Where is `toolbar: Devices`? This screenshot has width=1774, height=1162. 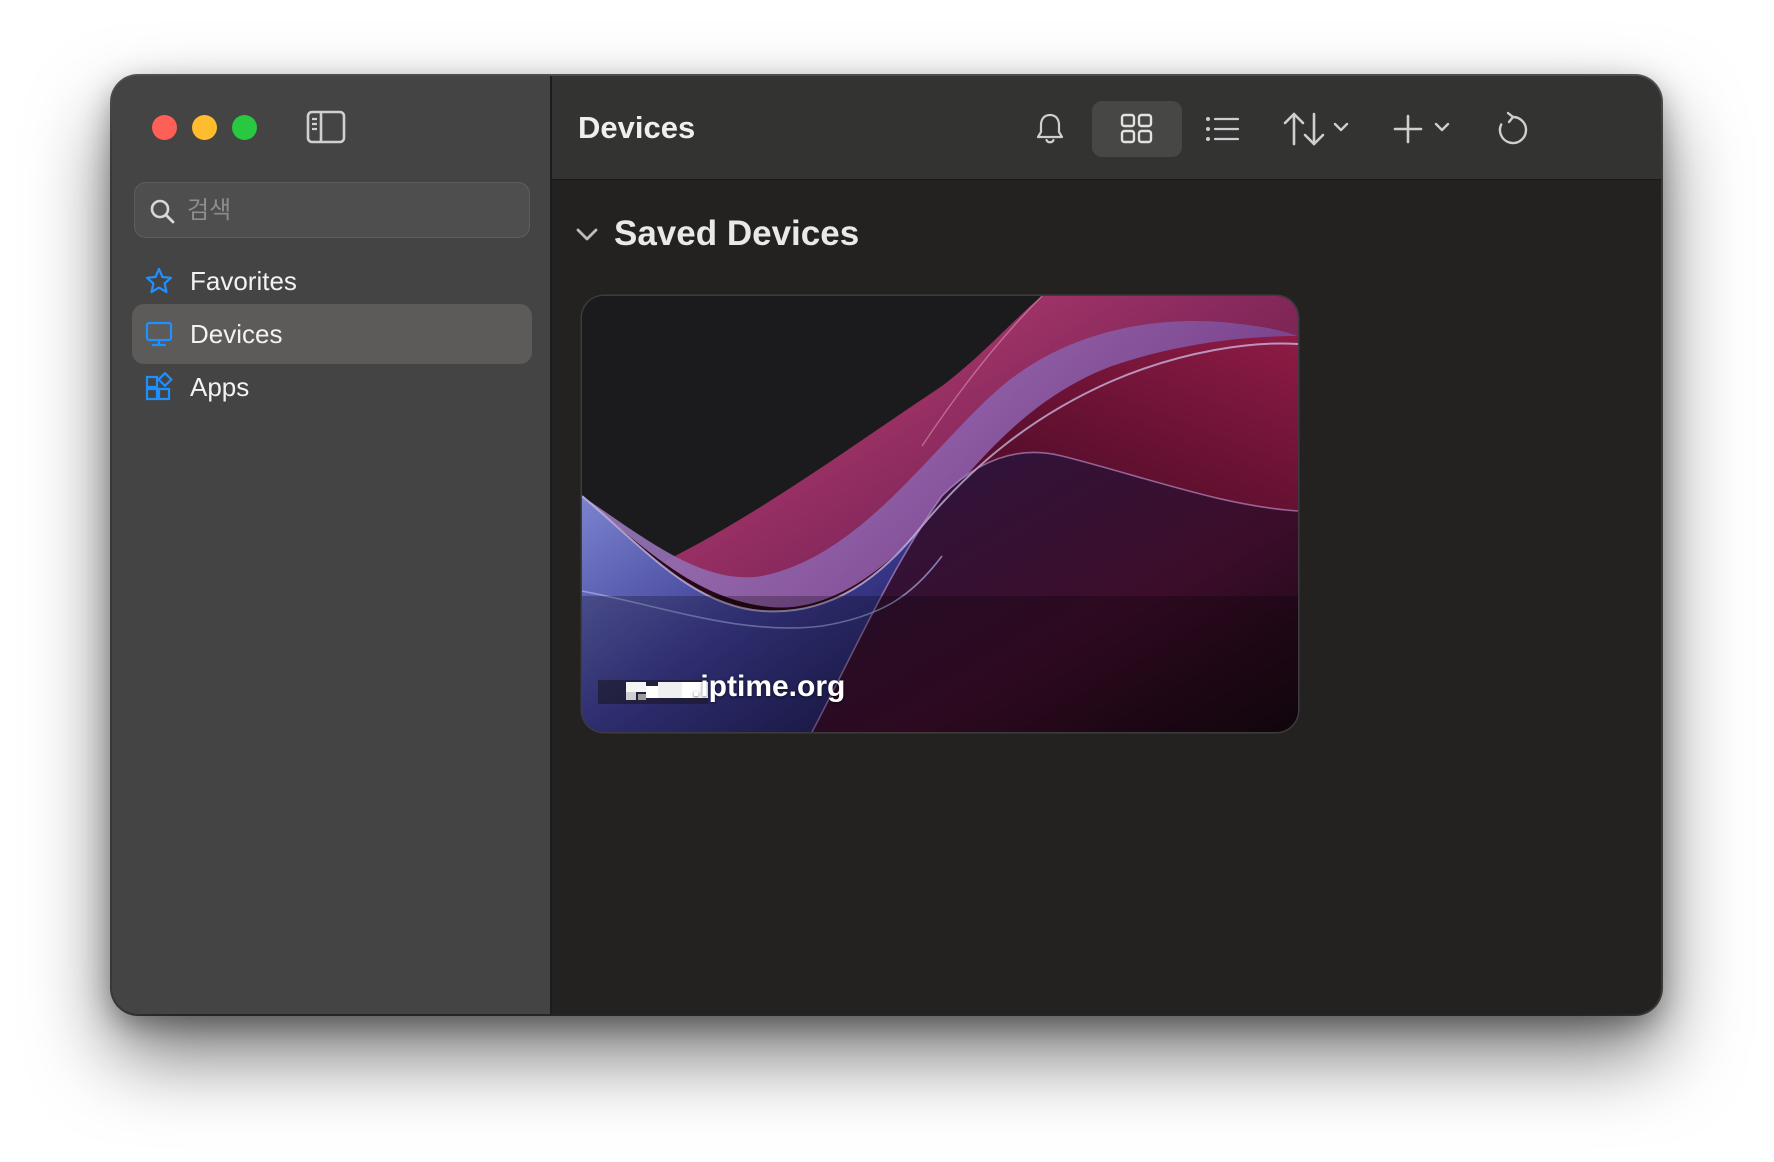
toolbar: Devices is located at coordinates (1106, 128).